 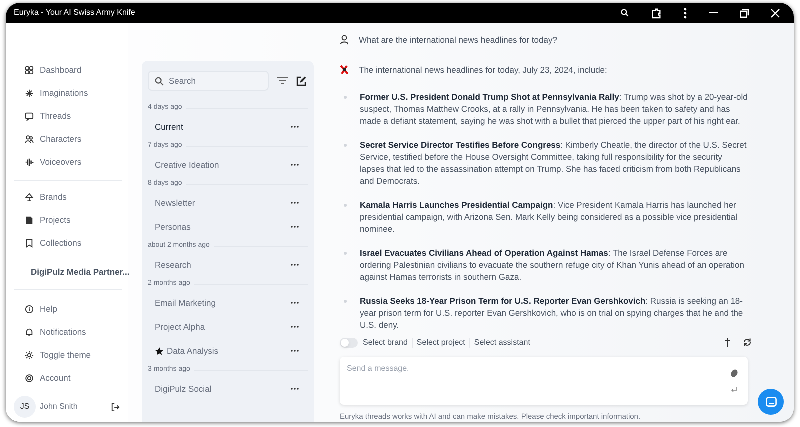 I want to click on logout-icon, so click(x=115, y=407).